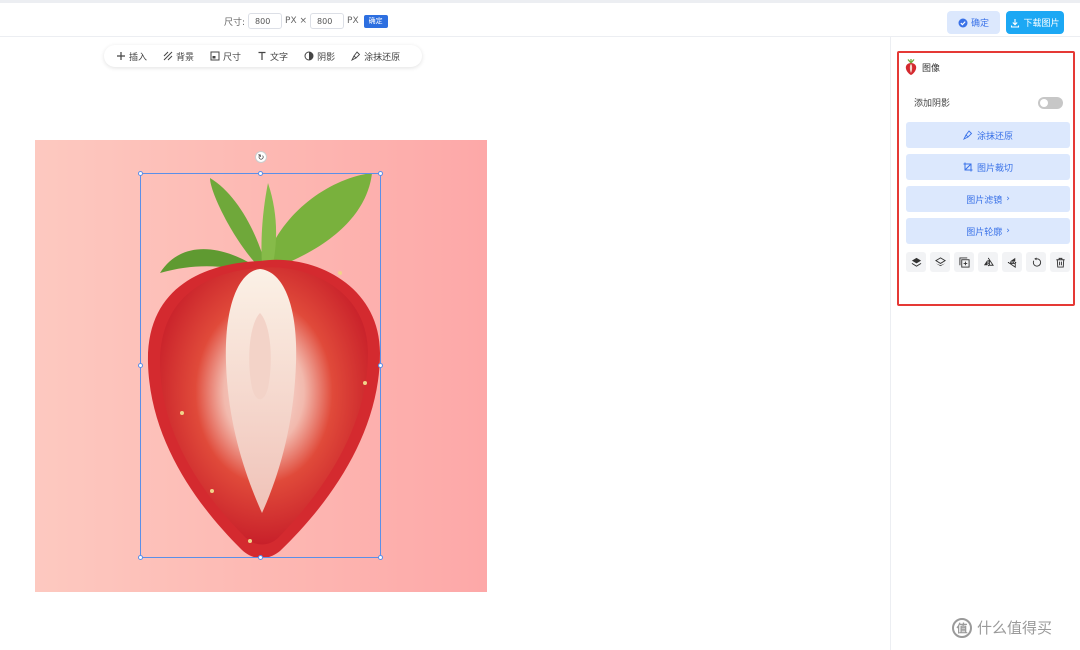  What do you see at coordinates (121, 56) in the screenshot?
I see `plus-icon` at bounding box center [121, 56].